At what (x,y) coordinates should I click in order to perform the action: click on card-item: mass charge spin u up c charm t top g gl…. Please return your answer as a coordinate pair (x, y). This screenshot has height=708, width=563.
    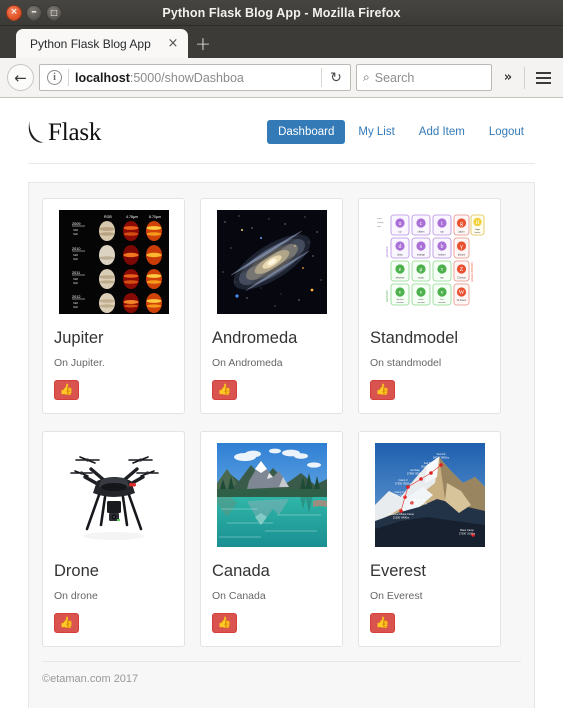
    Looking at the image, I should click on (429, 306).